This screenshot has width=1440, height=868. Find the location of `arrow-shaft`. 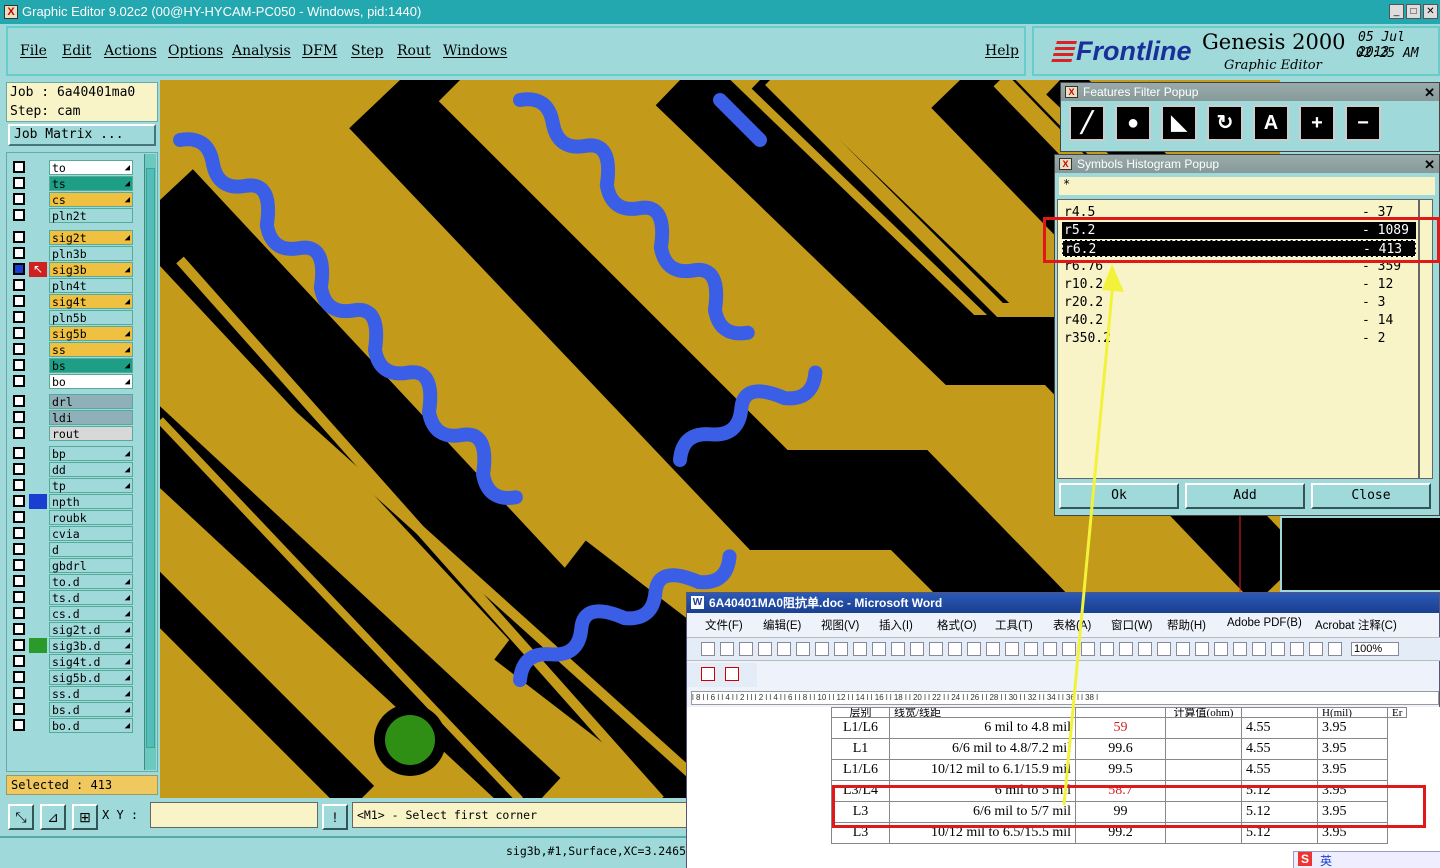

arrow-shaft is located at coordinates (1088, 543).